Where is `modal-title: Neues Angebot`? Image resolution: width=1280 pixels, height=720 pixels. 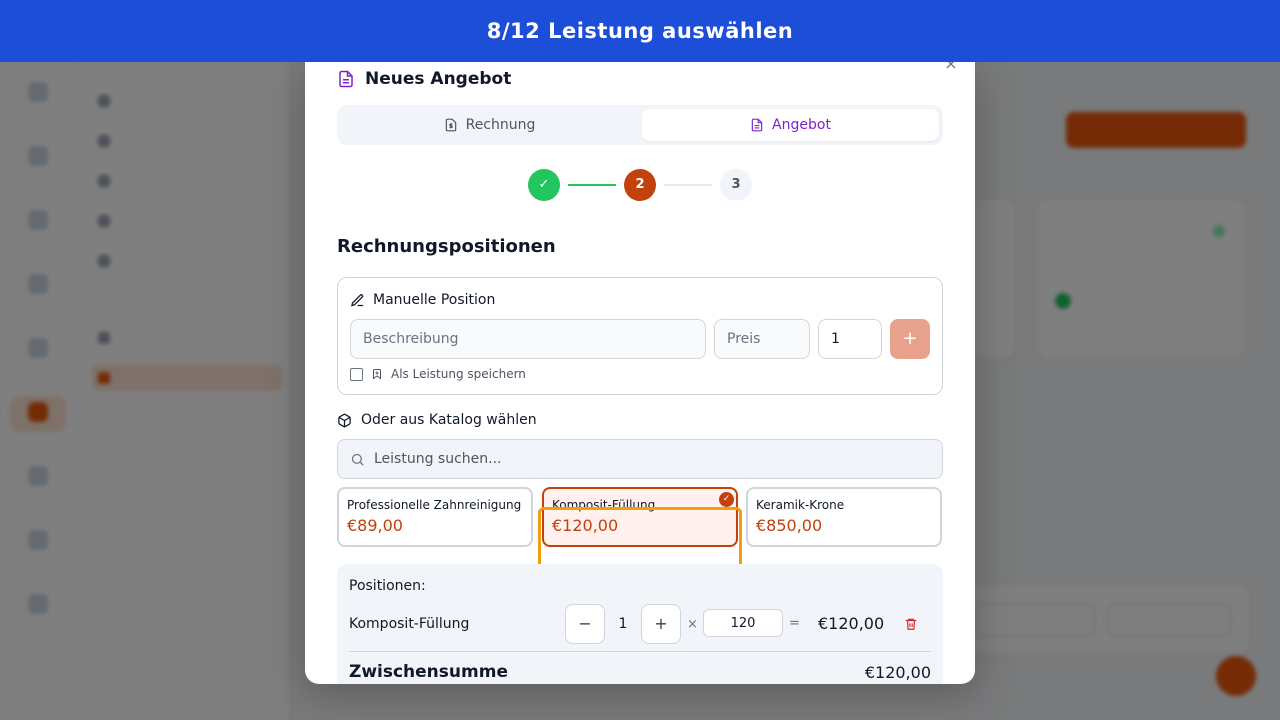 modal-title: Neues Angebot is located at coordinates (424, 79).